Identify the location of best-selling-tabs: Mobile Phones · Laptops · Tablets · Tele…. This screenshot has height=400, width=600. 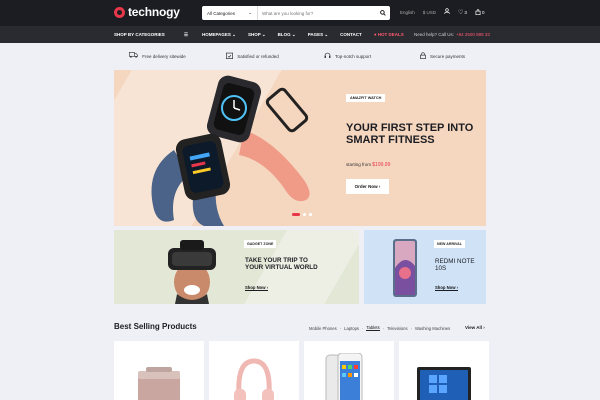
(379, 328).